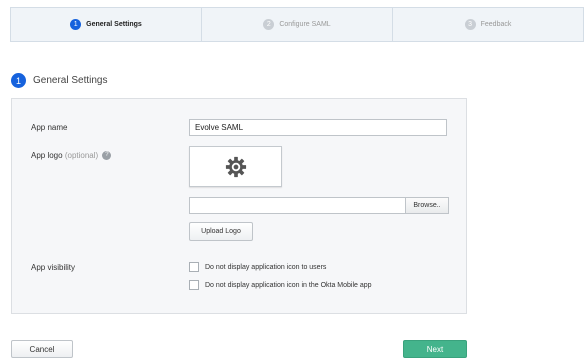 The height and width of the screenshot is (358, 584). What do you see at coordinates (194, 285) in the screenshot?
I see `hide-icon-mobile-checkbox` at bounding box center [194, 285].